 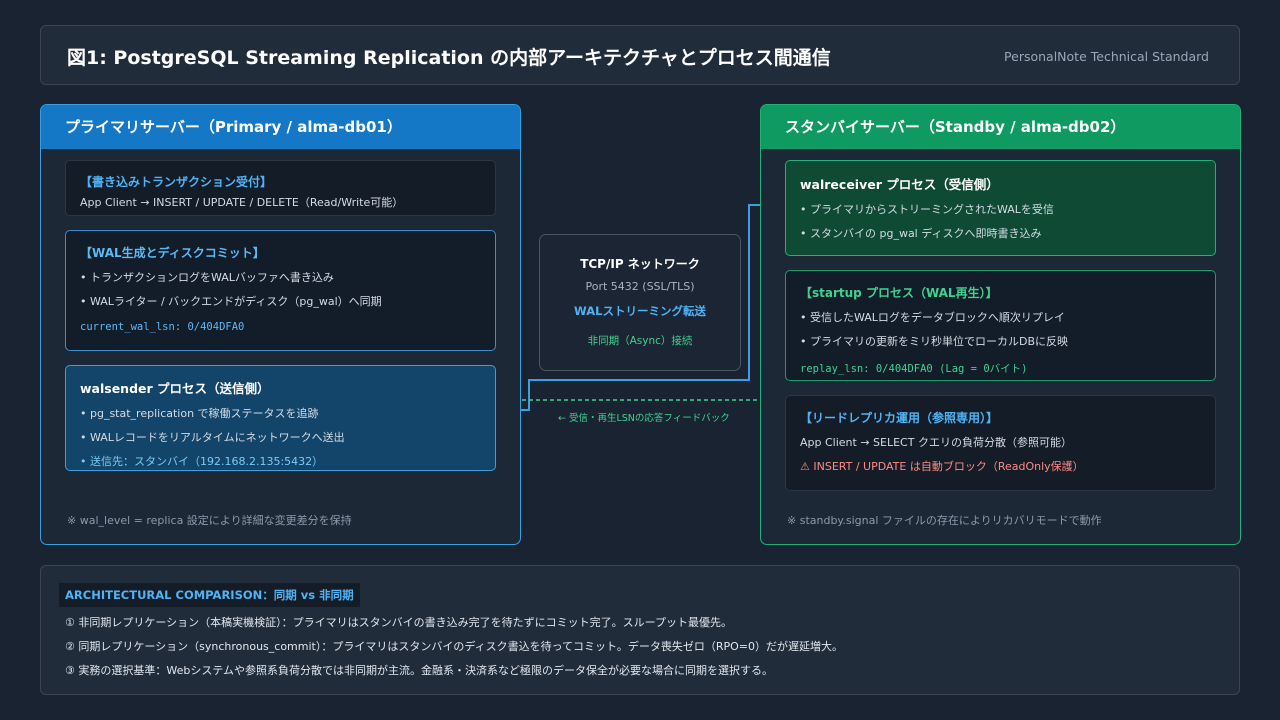 I want to click on walsender-line: • WALレコードをリアルタイムにネットワークへ送出, so click(x=212, y=437).